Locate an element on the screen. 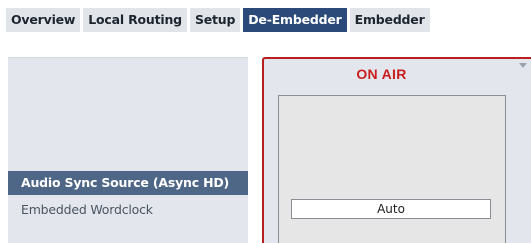 Image resolution: width=531 pixels, height=243 pixels. tab-local-routing: Local Routing is located at coordinates (135, 20).